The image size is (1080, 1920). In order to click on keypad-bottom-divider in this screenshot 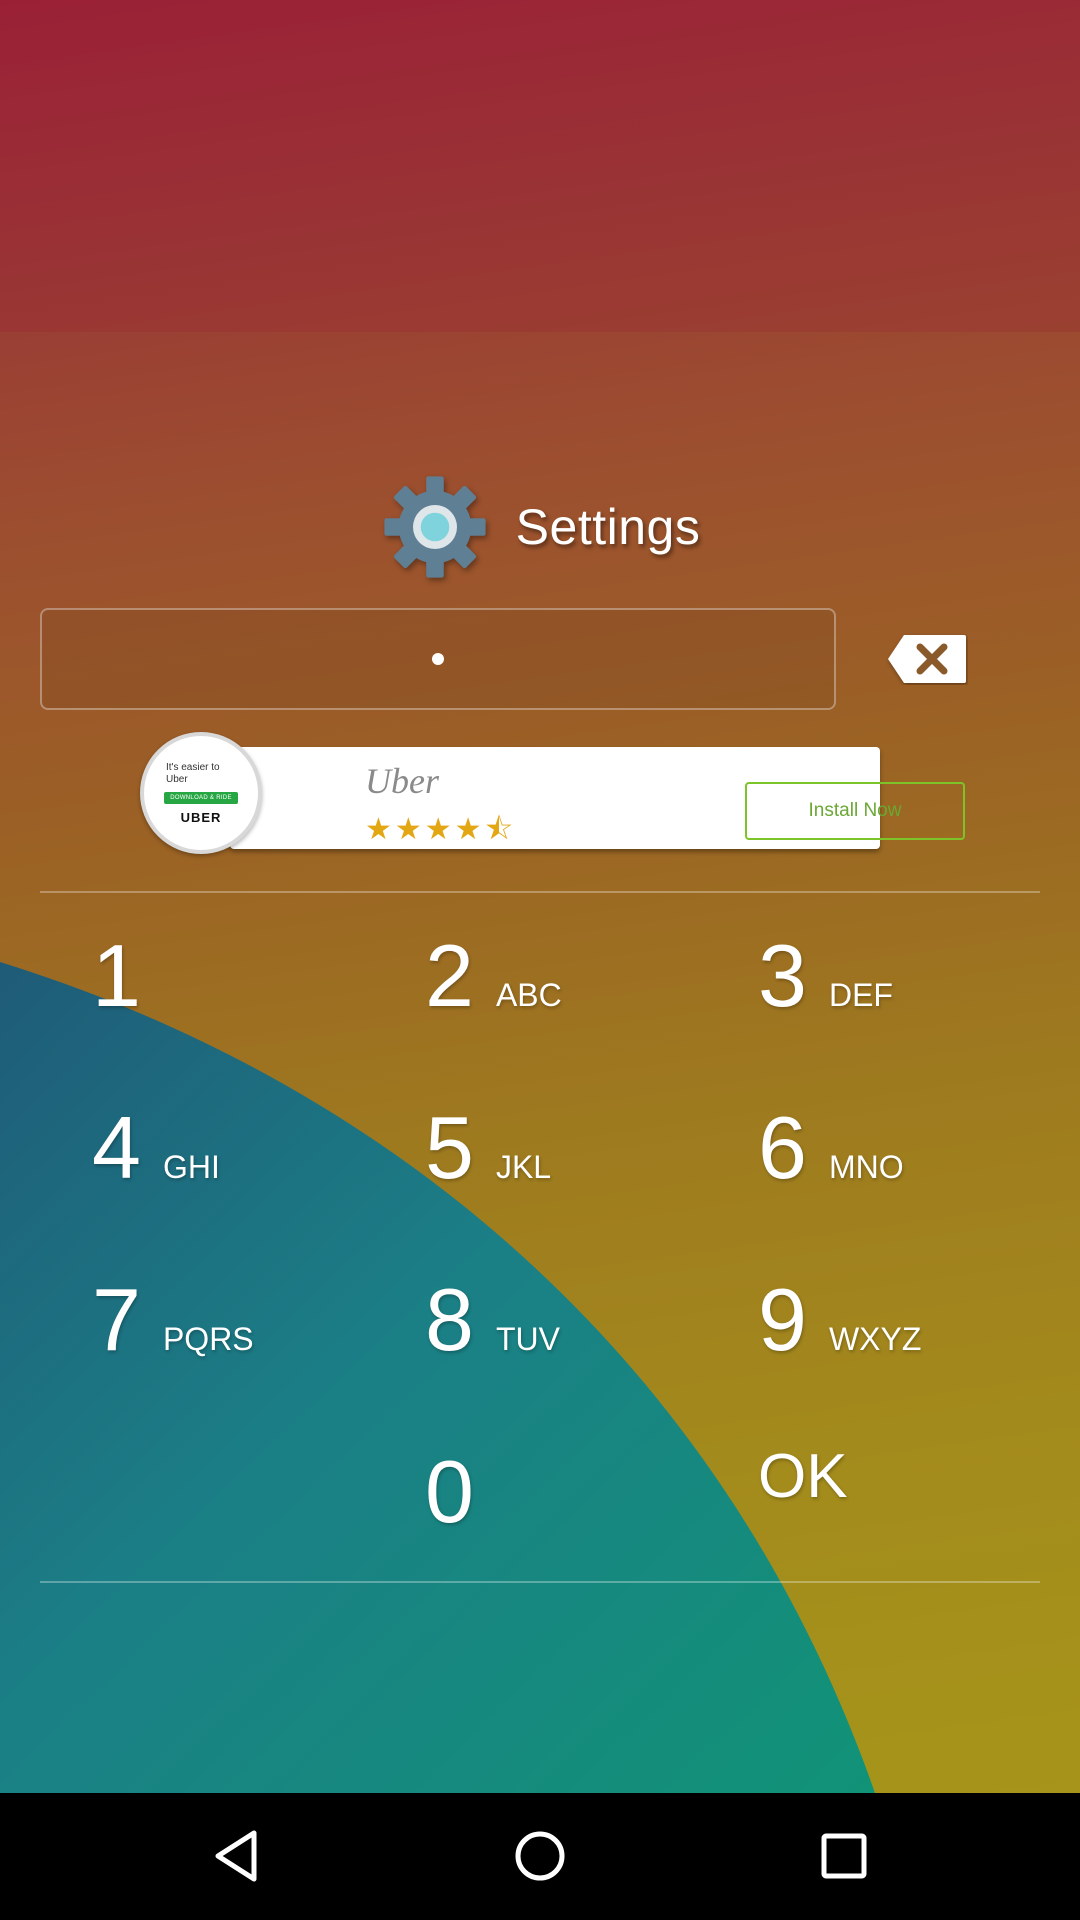, I will do `click(540, 1582)`.